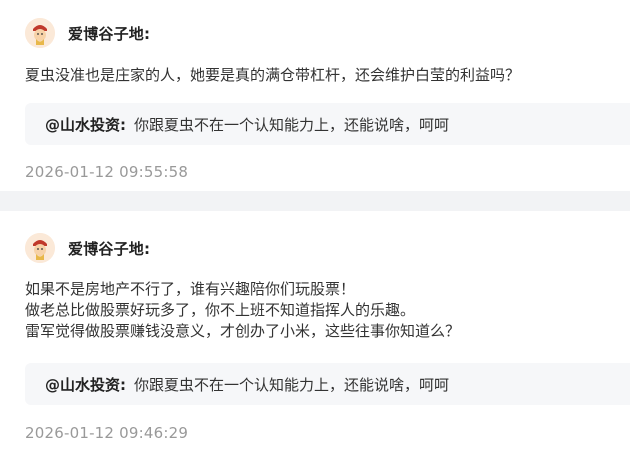  I want to click on comment-text: 夏虫没准也是庄家的人，她要是真的满仓带杠杆，还会维护白莹的利益吗？, so click(322, 75).